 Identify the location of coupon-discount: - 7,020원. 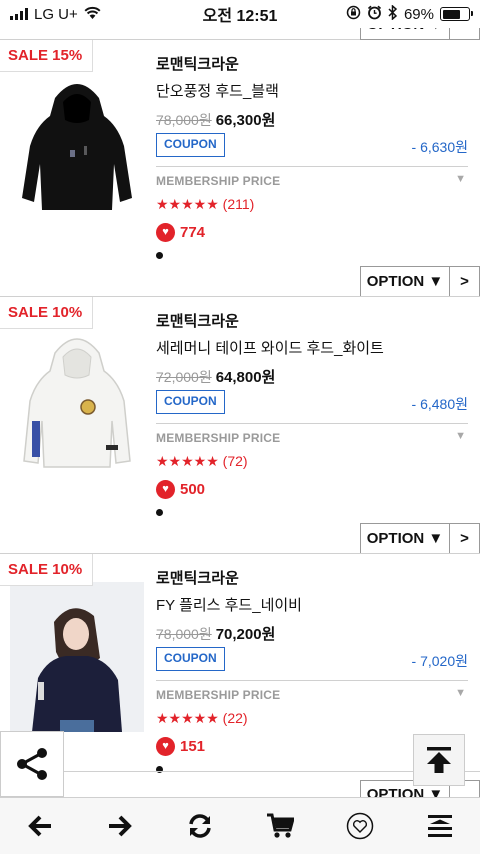
(439, 661).